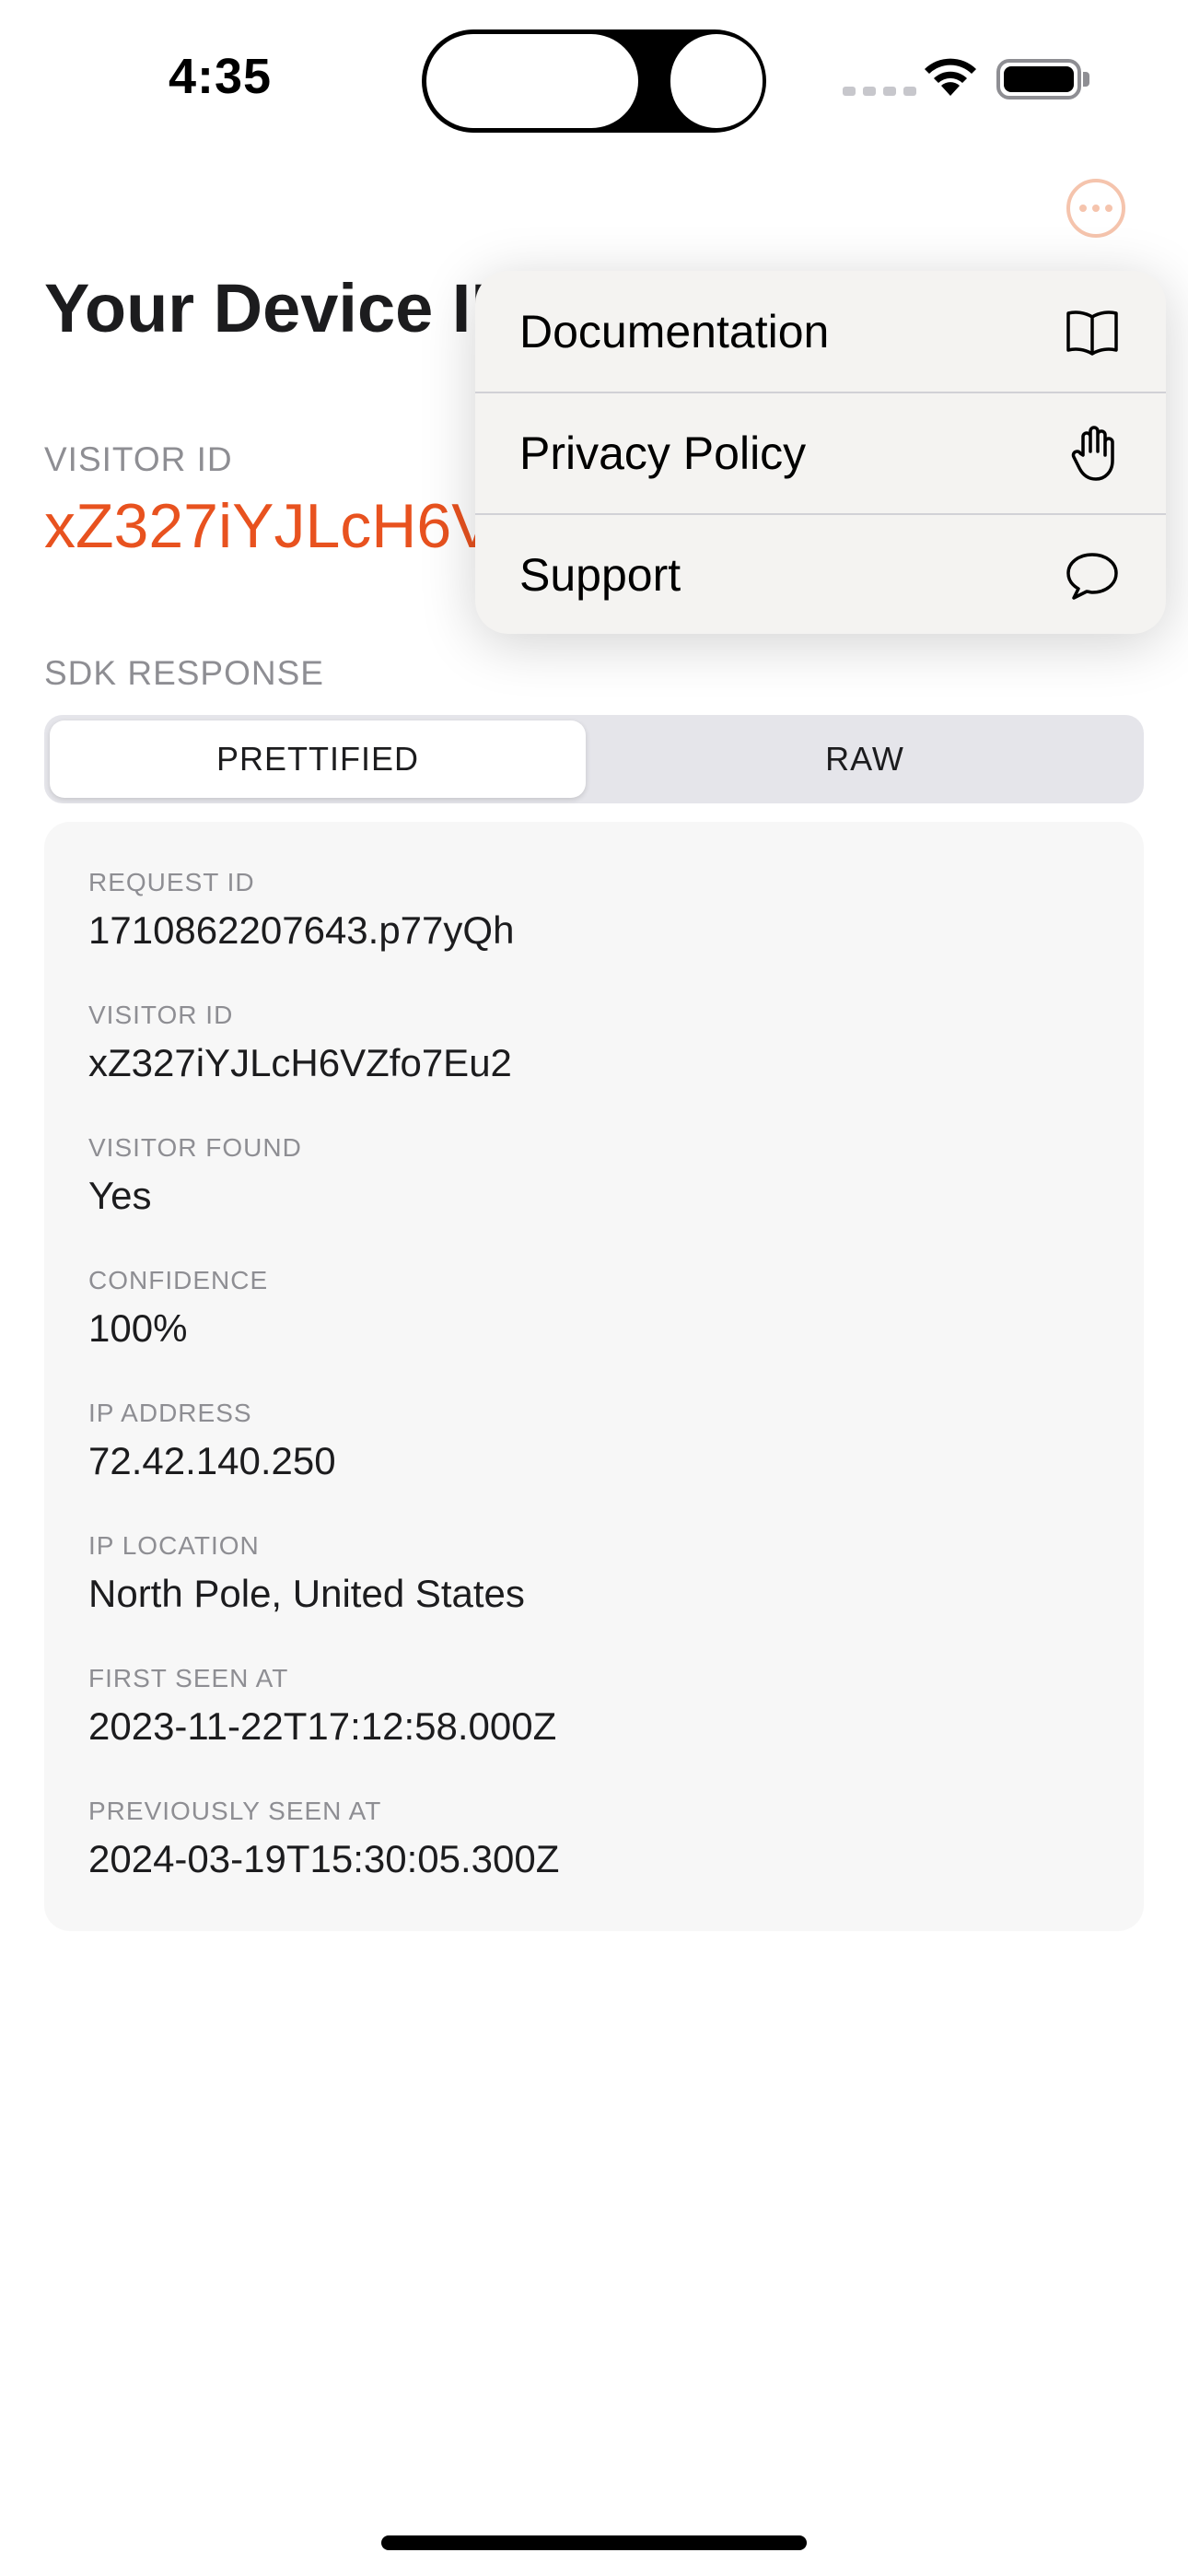  Describe the element at coordinates (716, 81) in the screenshot. I see `dynamic-island-indicator` at that location.